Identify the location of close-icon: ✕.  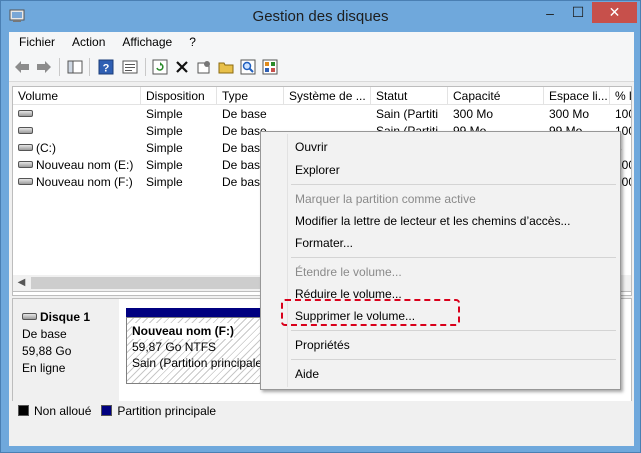
(614, 12).